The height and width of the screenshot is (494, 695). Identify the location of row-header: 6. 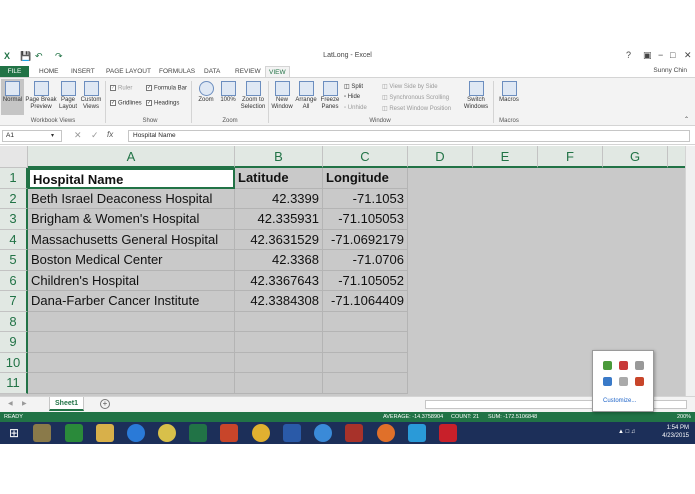
(14, 280).